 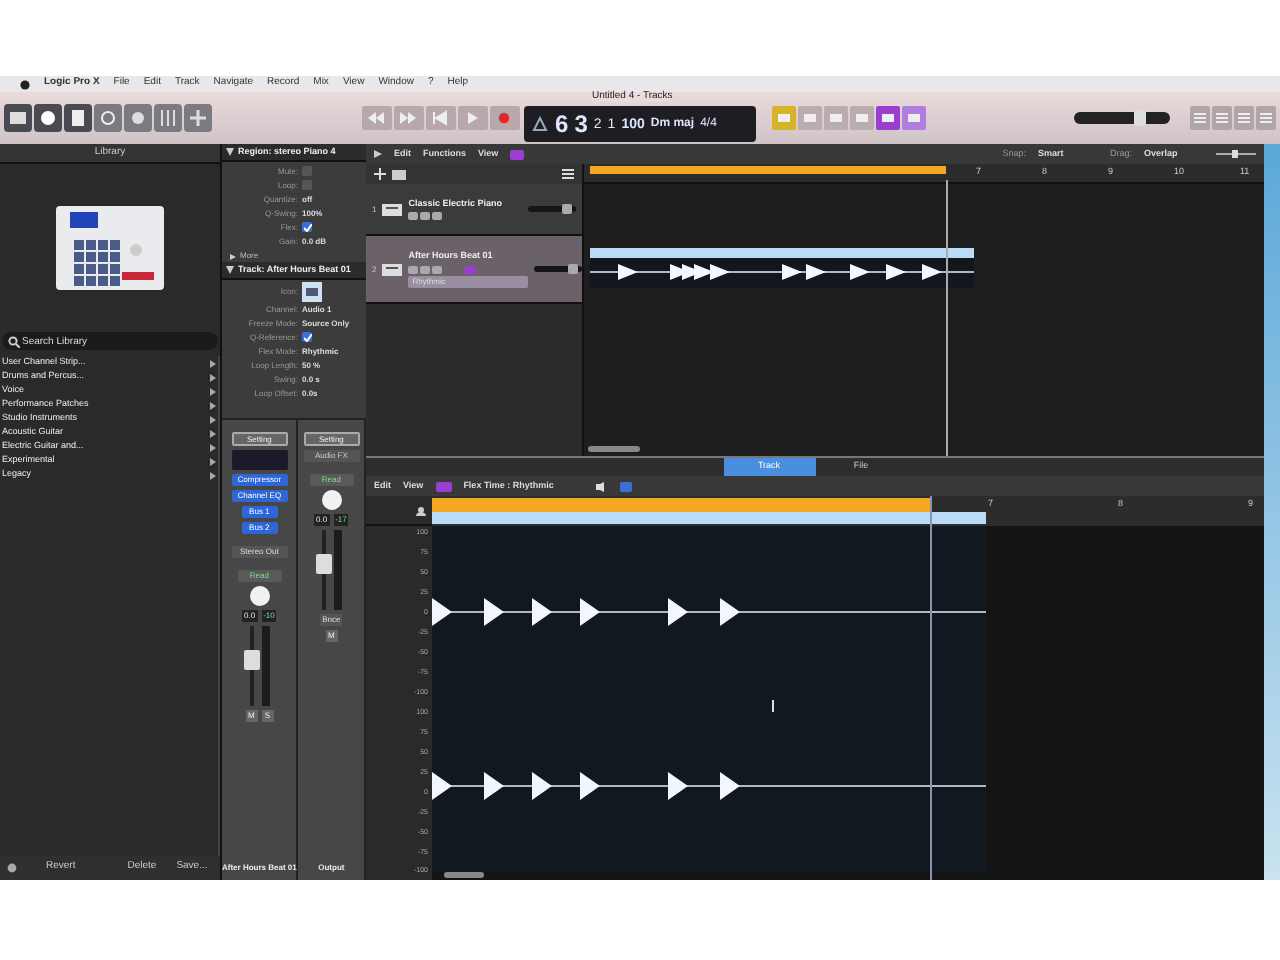 I want to click on notepad-button, so click(x=1222, y=118).